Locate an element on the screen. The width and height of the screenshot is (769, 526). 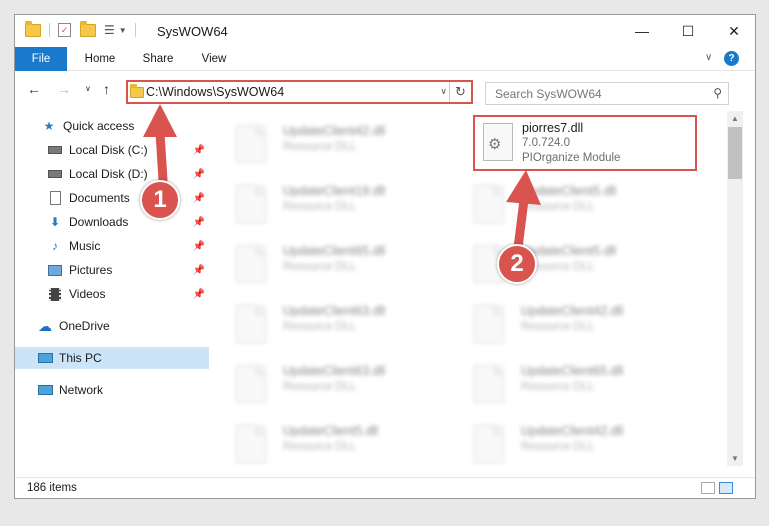
sidebar-item-label: Local Disk (D:) is located at coordinates (108, 174).